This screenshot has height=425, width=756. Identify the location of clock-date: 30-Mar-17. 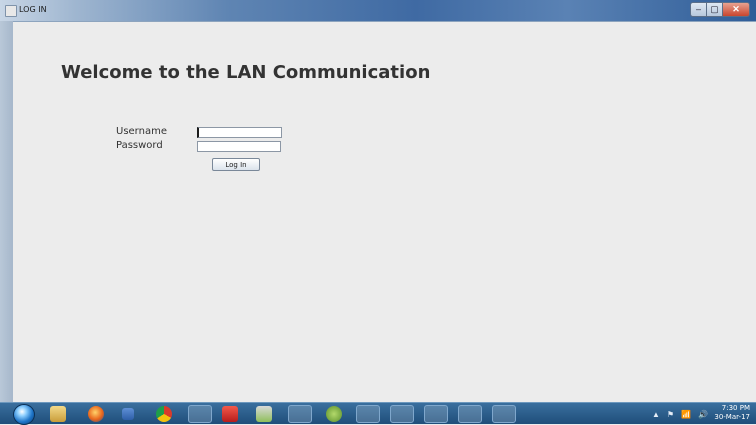
(732, 417).